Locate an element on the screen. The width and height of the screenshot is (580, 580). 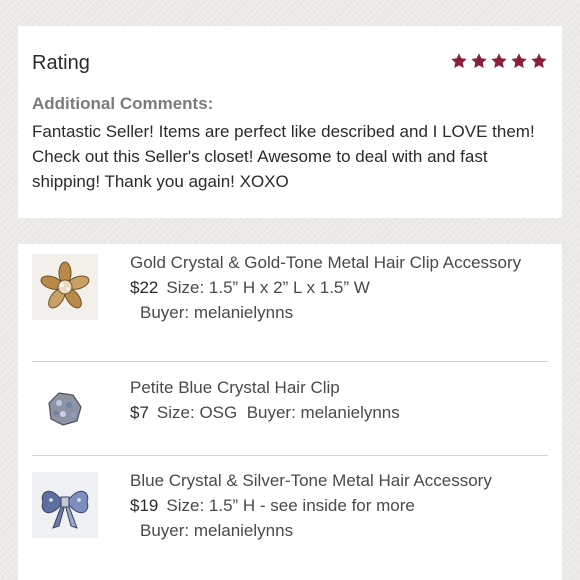
item-price: $19 is located at coordinates (144, 505).